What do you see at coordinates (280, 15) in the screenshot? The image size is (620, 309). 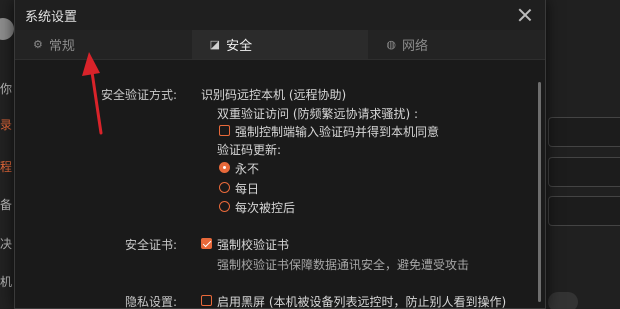 I see `dialog-header: 系统设置` at bounding box center [280, 15].